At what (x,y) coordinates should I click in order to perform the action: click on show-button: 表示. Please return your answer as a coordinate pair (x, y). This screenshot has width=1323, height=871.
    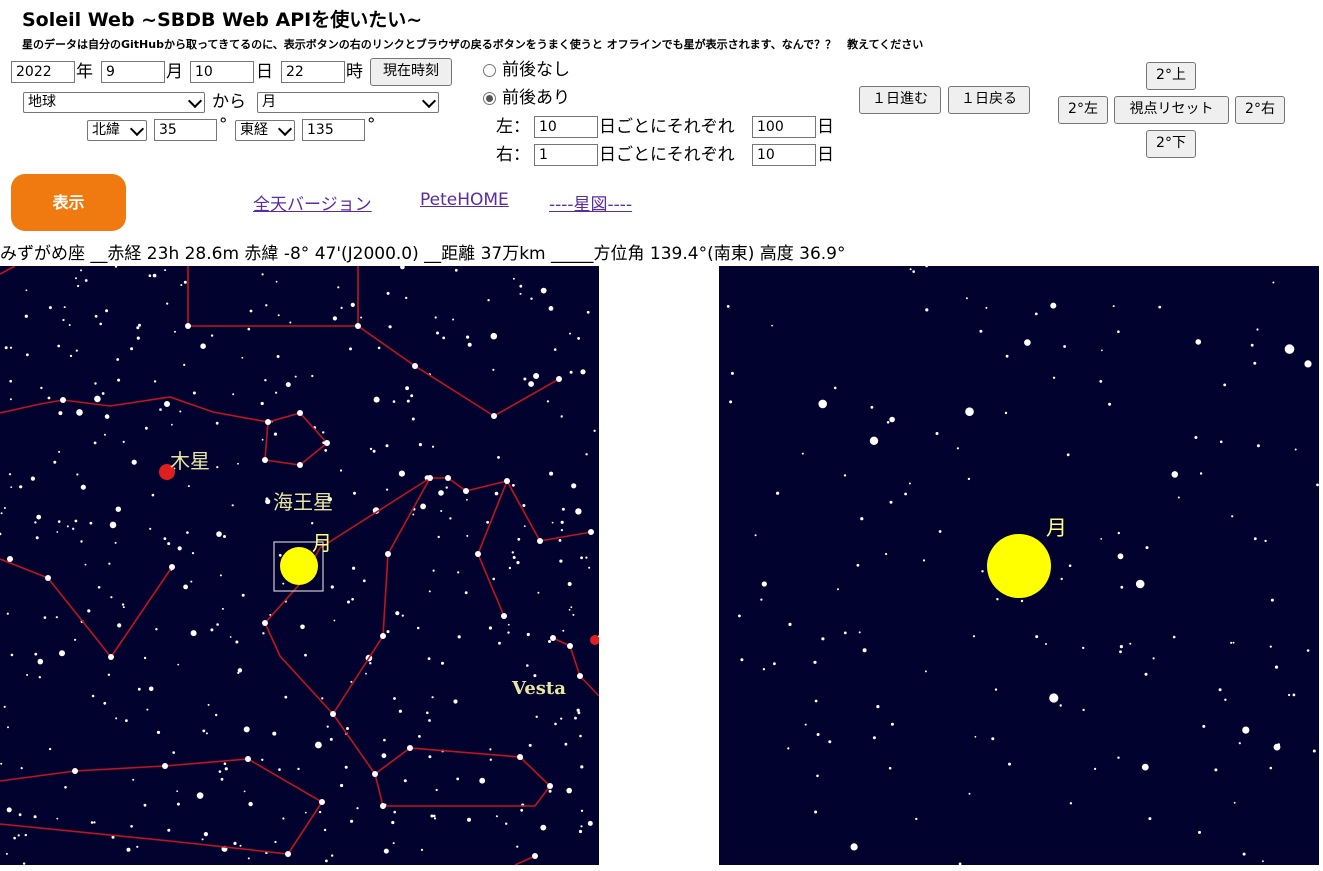
    Looking at the image, I should click on (68, 202).